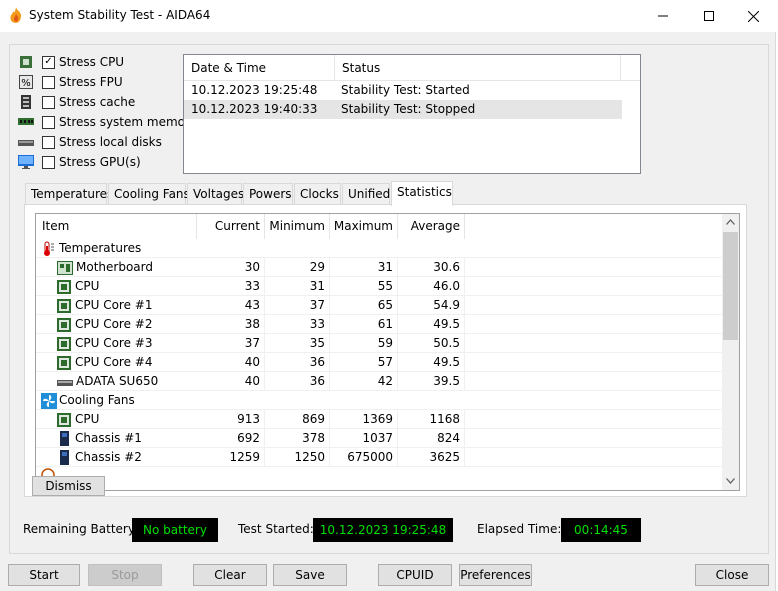 Image resolution: width=778 pixels, height=591 pixels. Describe the element at coordinates (125, 575) in the screenshot. I see `stop-button: Stop` at that location.